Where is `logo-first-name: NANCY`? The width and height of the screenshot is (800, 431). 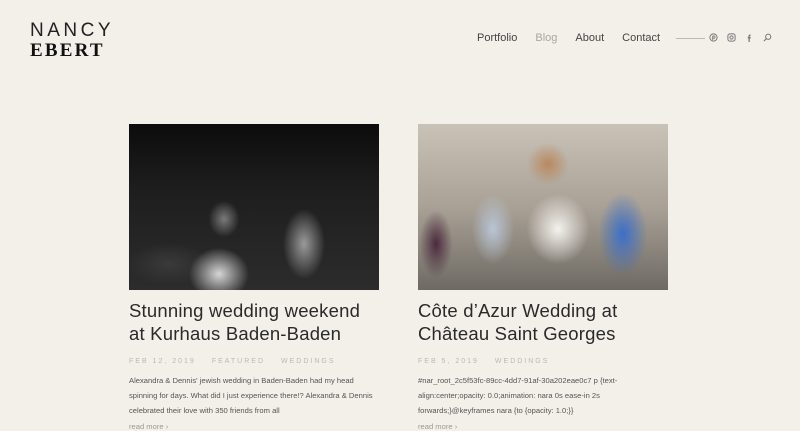 logo-first-name: NANCY is located at coordinates (72, 30).